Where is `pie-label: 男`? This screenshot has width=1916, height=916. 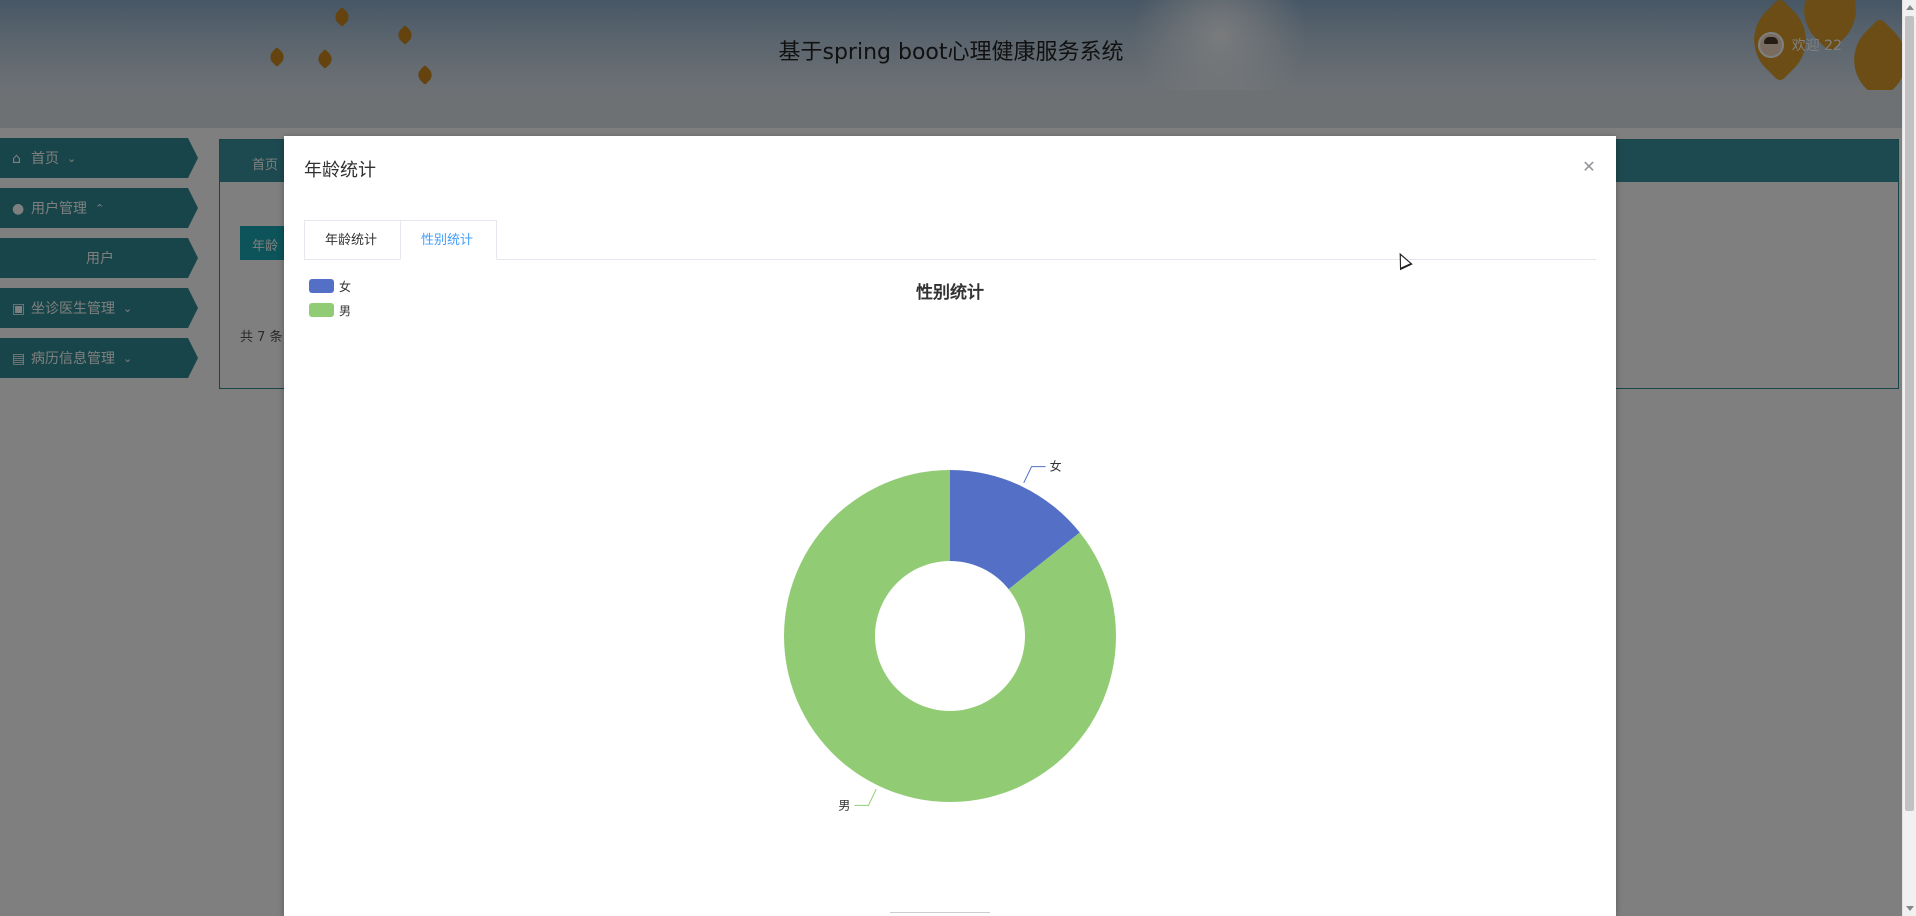
pie-label: 男 is located at coordinates (844, 805).